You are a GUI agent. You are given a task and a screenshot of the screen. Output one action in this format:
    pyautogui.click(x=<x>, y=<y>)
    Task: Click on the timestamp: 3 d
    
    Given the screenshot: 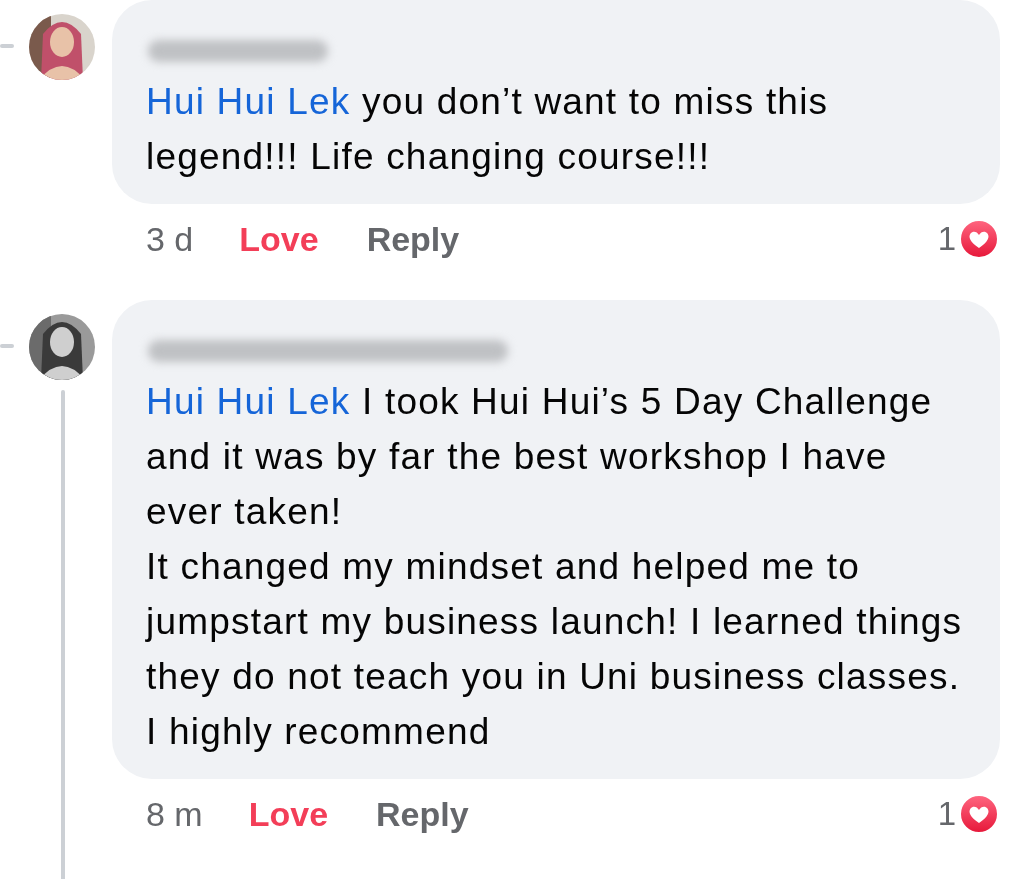 What is the action you would take?
    pyautogui.click(x=170, y=239)
    